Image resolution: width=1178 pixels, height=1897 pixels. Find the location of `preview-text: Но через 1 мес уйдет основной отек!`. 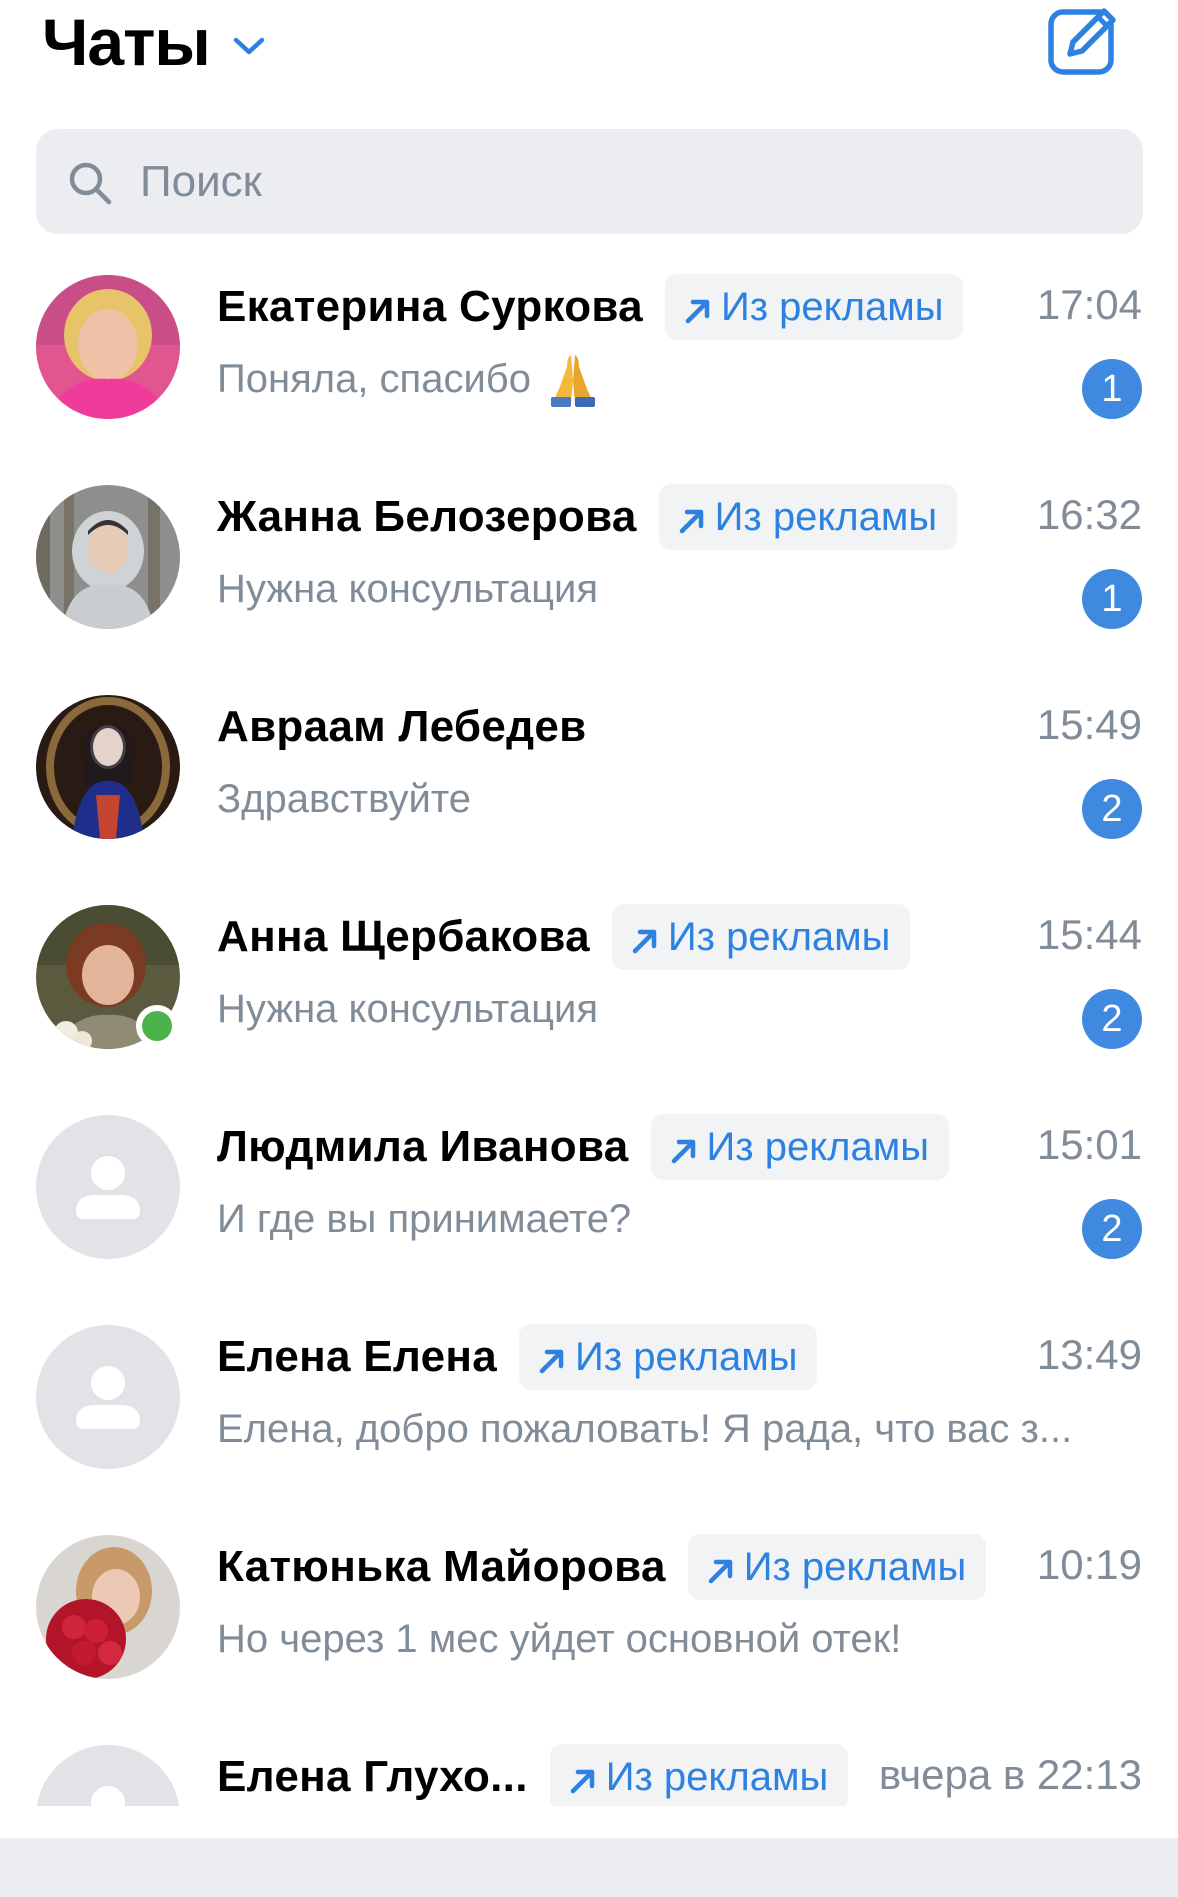

preview-text: Но через 1 мес уйдет основной отек! is located at coordinates (559, 1639).